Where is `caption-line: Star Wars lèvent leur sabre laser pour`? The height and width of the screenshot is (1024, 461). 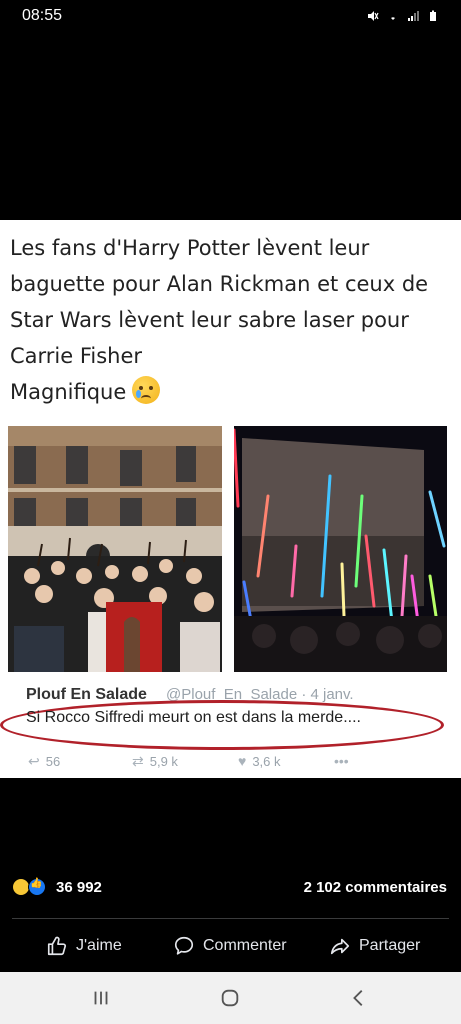
caption-line: Star Wars lèvent leur sabre laser pour is located at coordinates (209, 320).